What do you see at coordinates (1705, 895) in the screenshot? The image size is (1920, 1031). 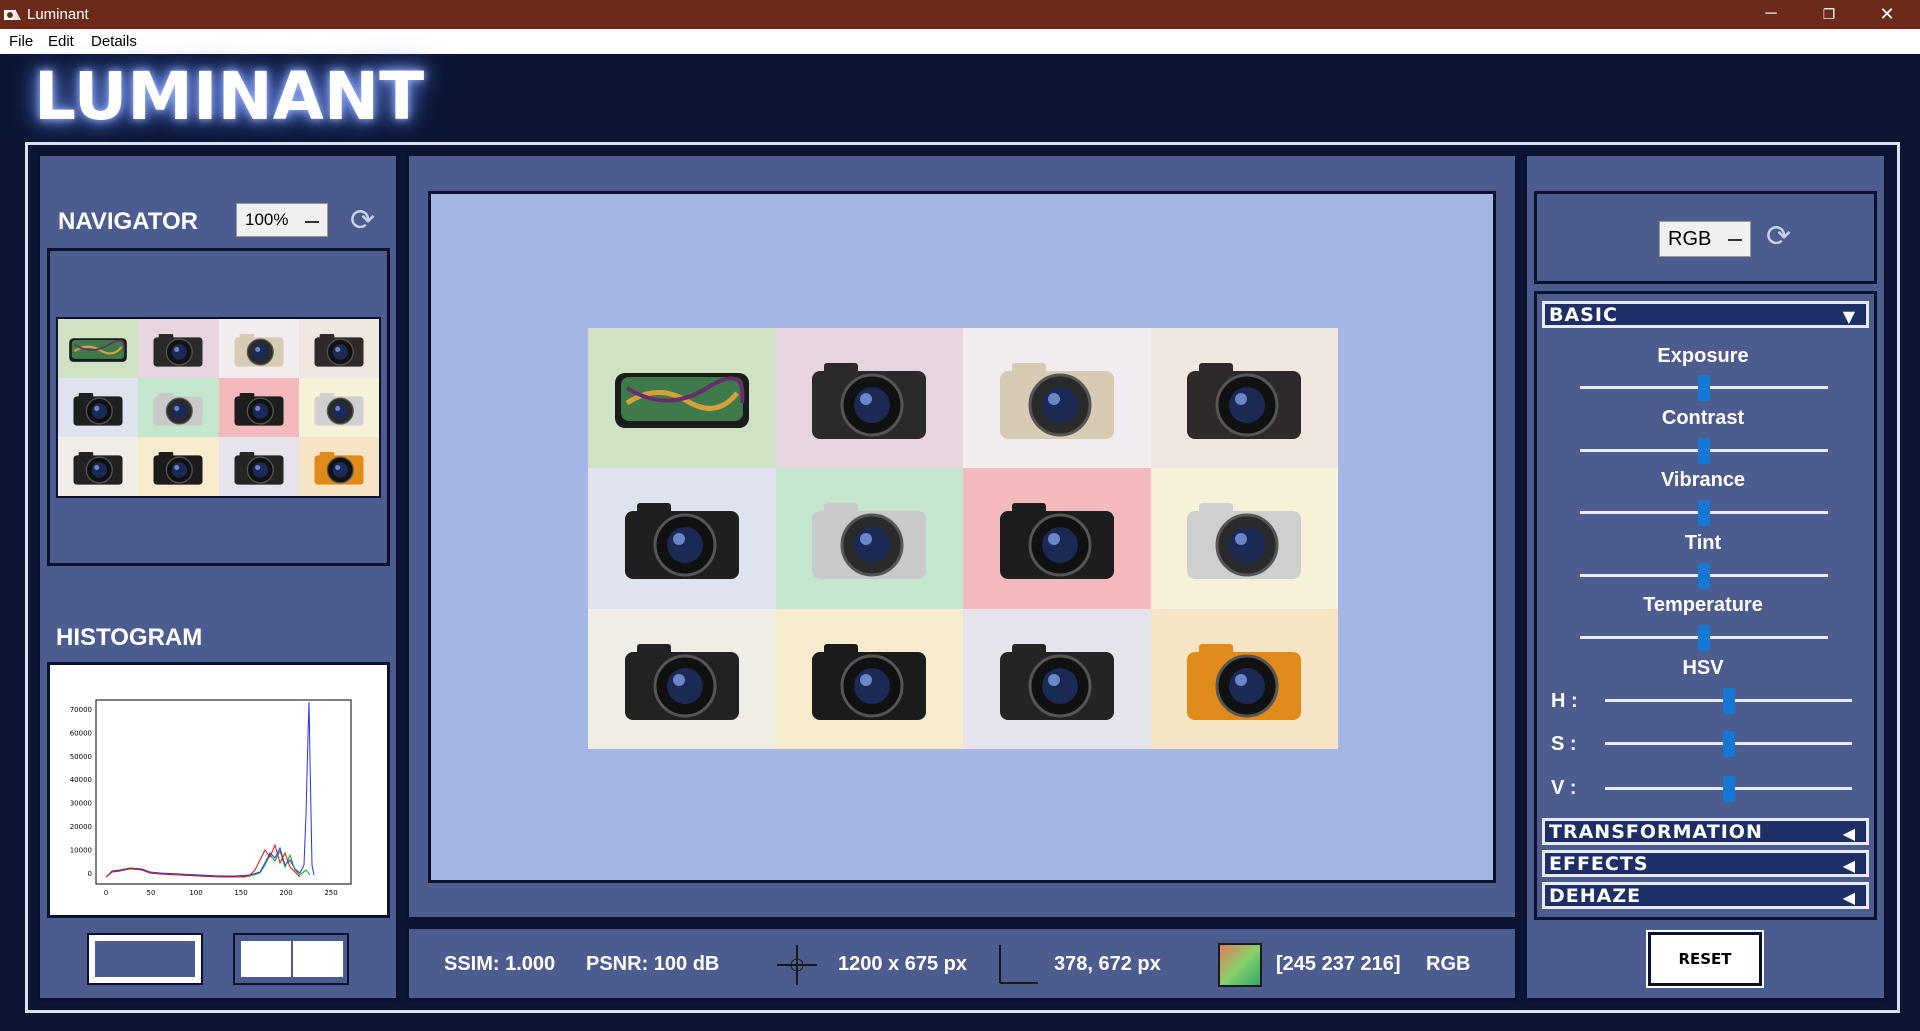 I see `dehaze-section-header: DEHAZE ◀` at bounding box center [1705, 895].